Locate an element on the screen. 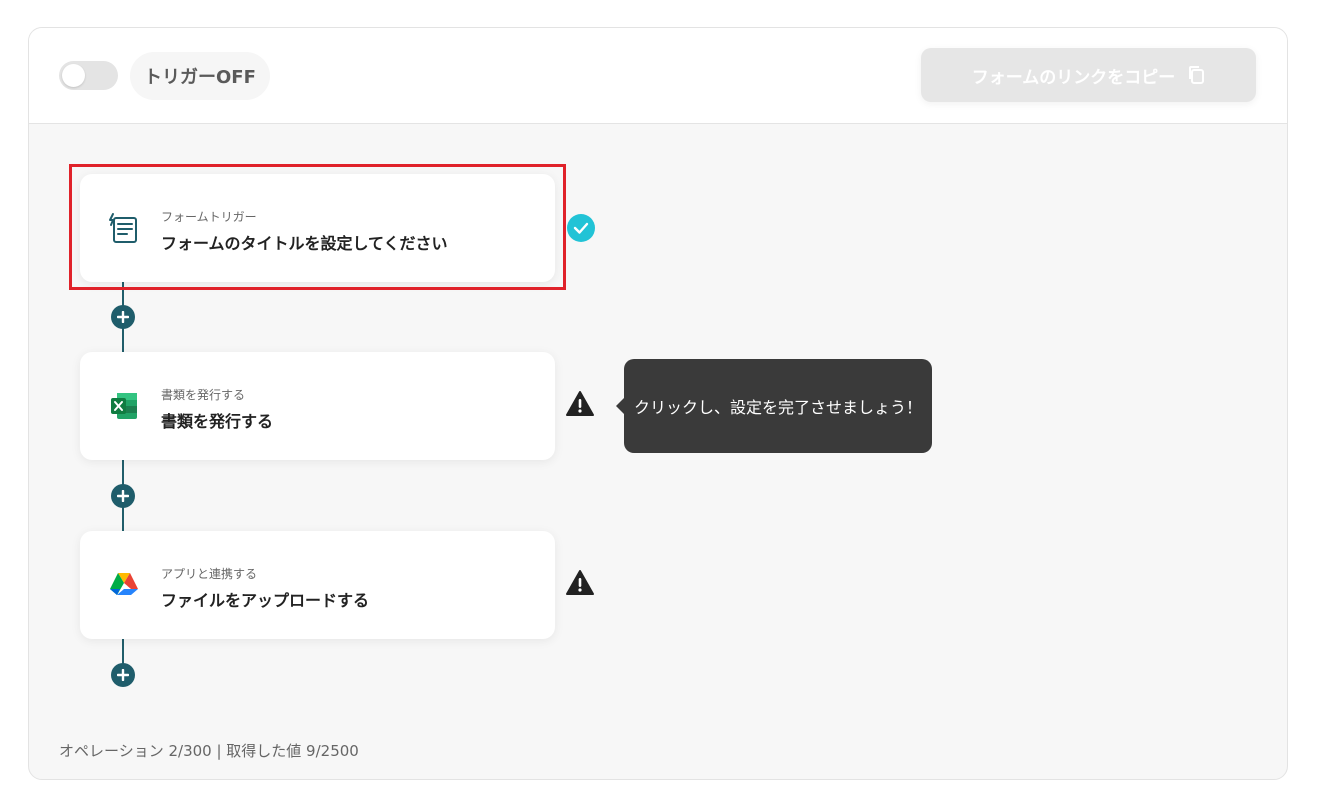  step-card-issue-document: 書類を発行する 書類を発行する is located at coordinates (317, 406).